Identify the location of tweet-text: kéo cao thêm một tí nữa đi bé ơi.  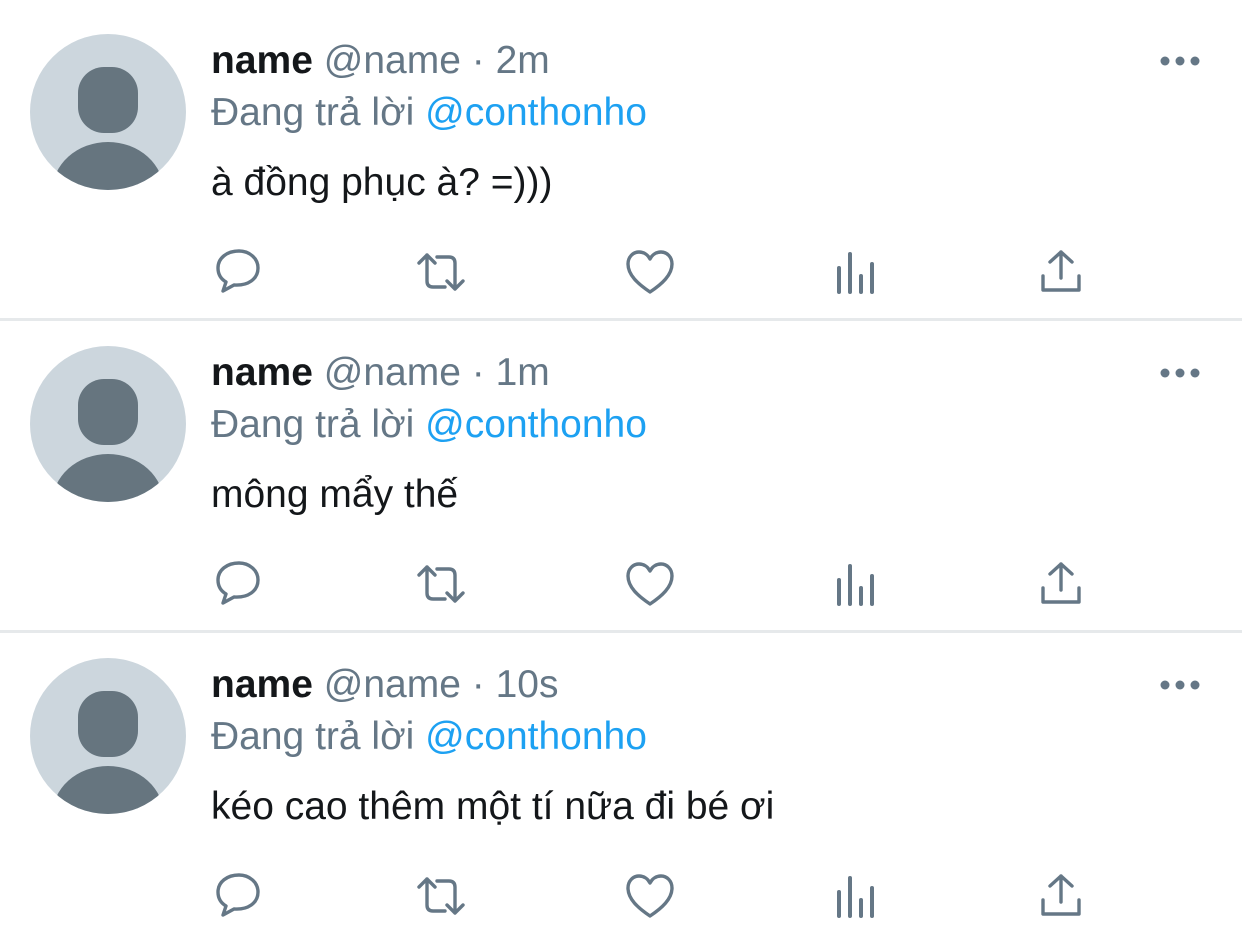
(493, 806).